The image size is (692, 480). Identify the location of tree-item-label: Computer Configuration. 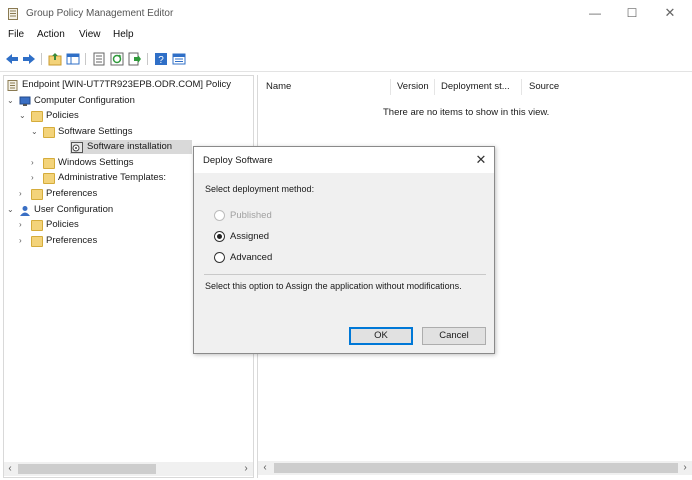
(84, 100).